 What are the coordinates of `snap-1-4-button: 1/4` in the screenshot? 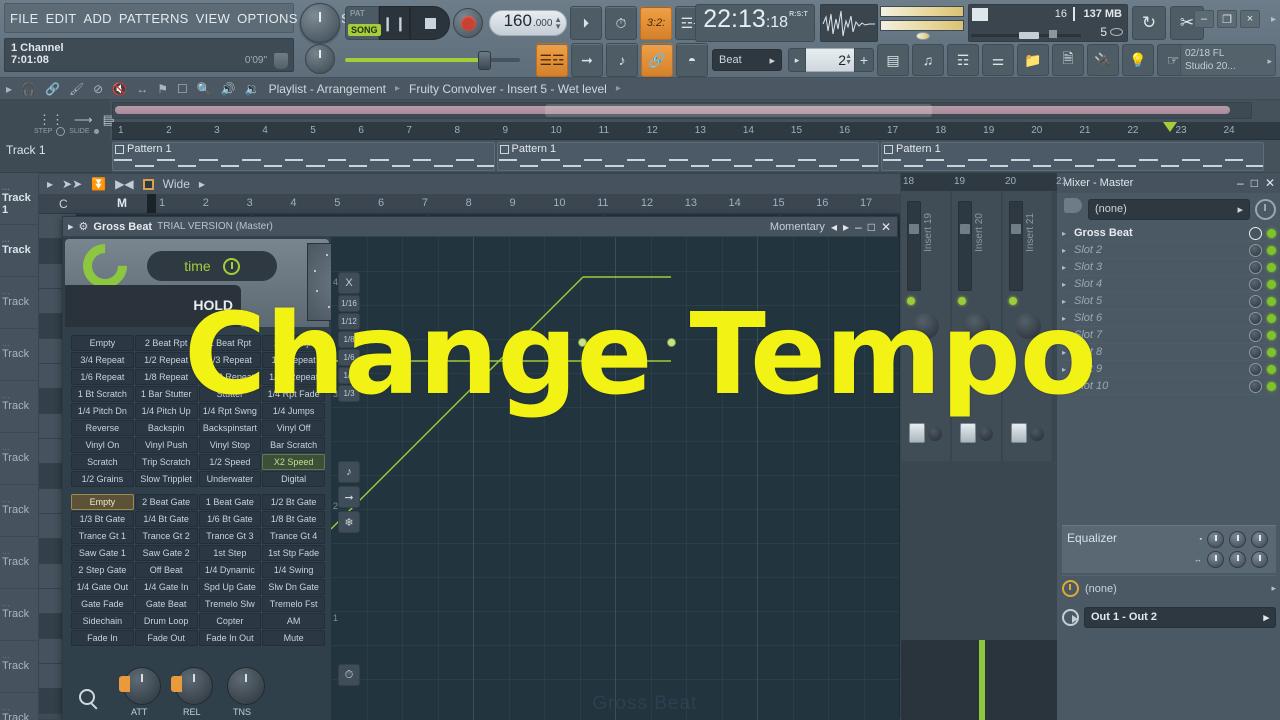 It's located at (349, 375).